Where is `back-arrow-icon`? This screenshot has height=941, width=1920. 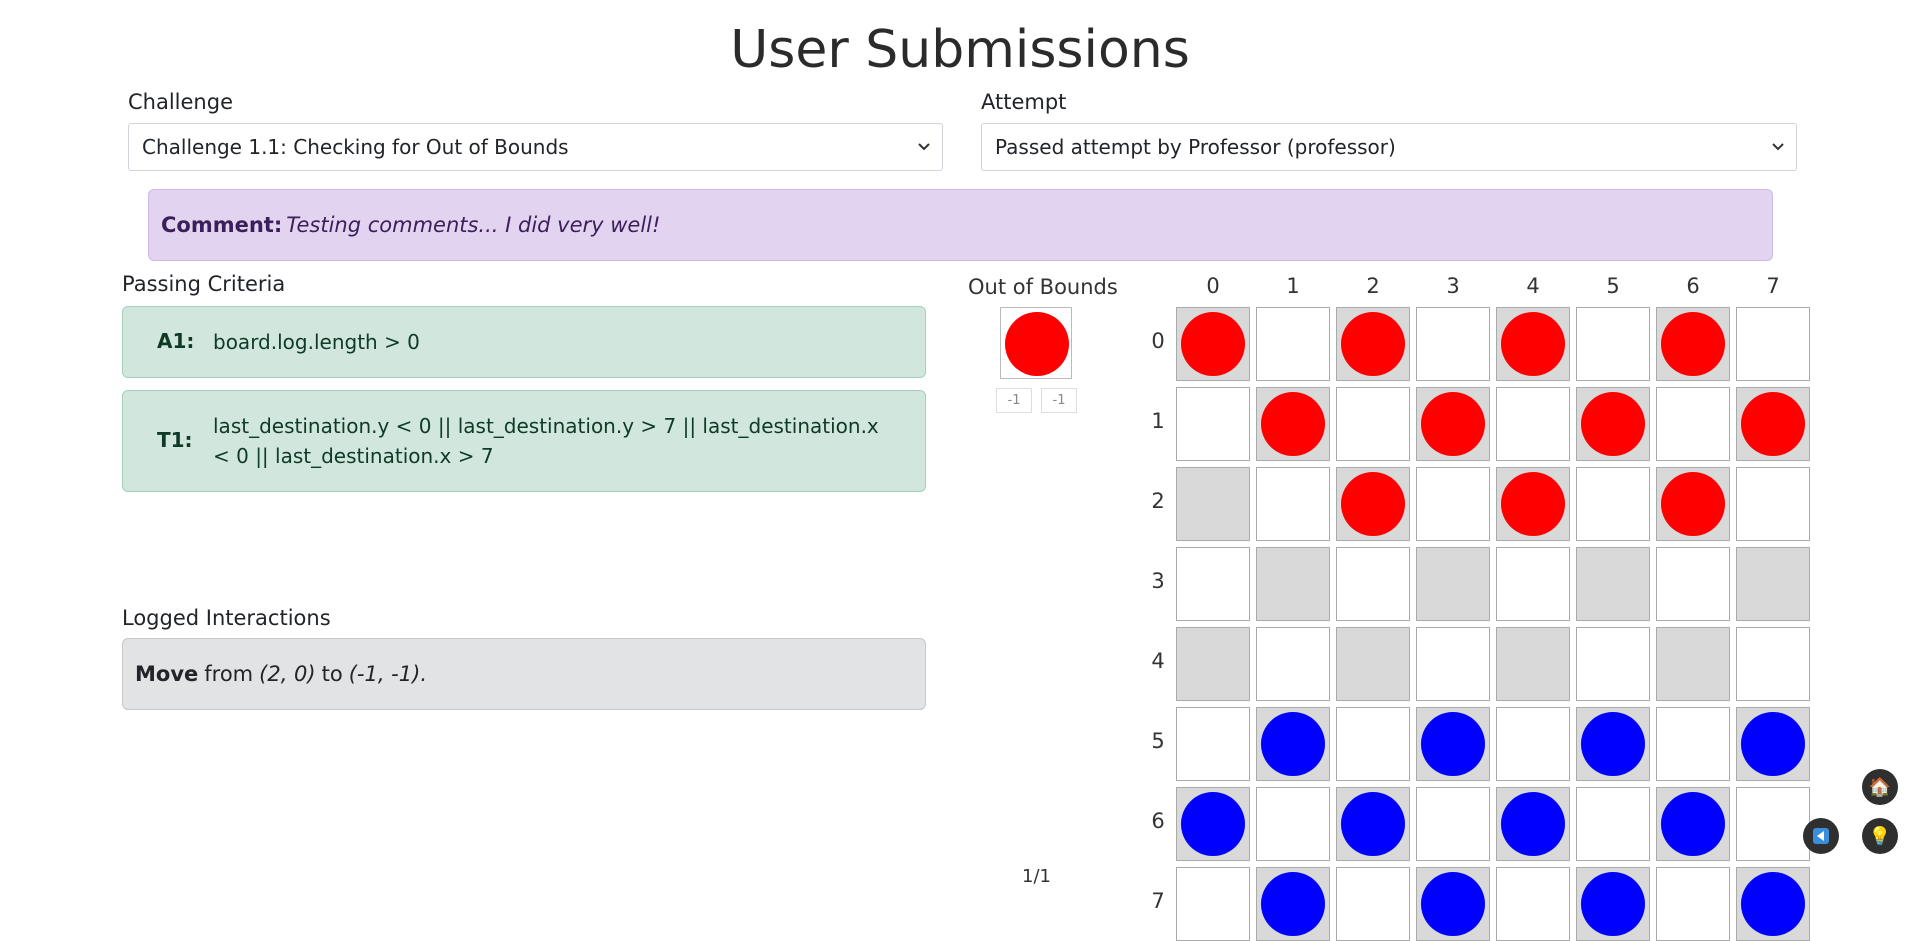 back-arrow-icon is located at coordinates (1821, 836).